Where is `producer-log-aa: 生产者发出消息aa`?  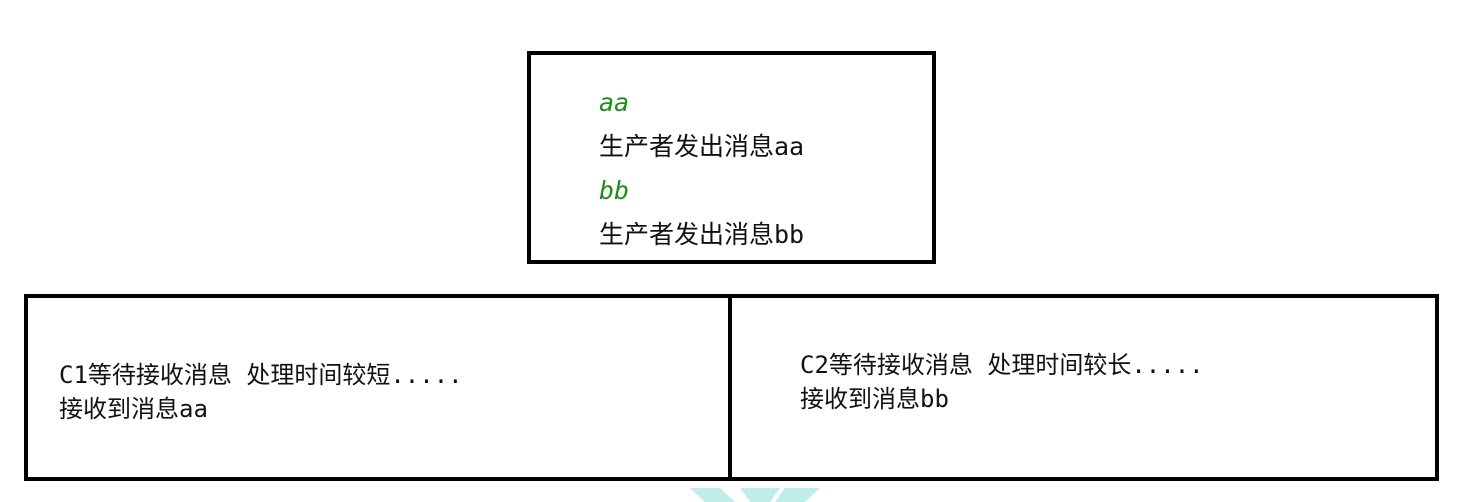 producer-log-aa: 生产者发出消息aa is located at coordinates (702, 146).